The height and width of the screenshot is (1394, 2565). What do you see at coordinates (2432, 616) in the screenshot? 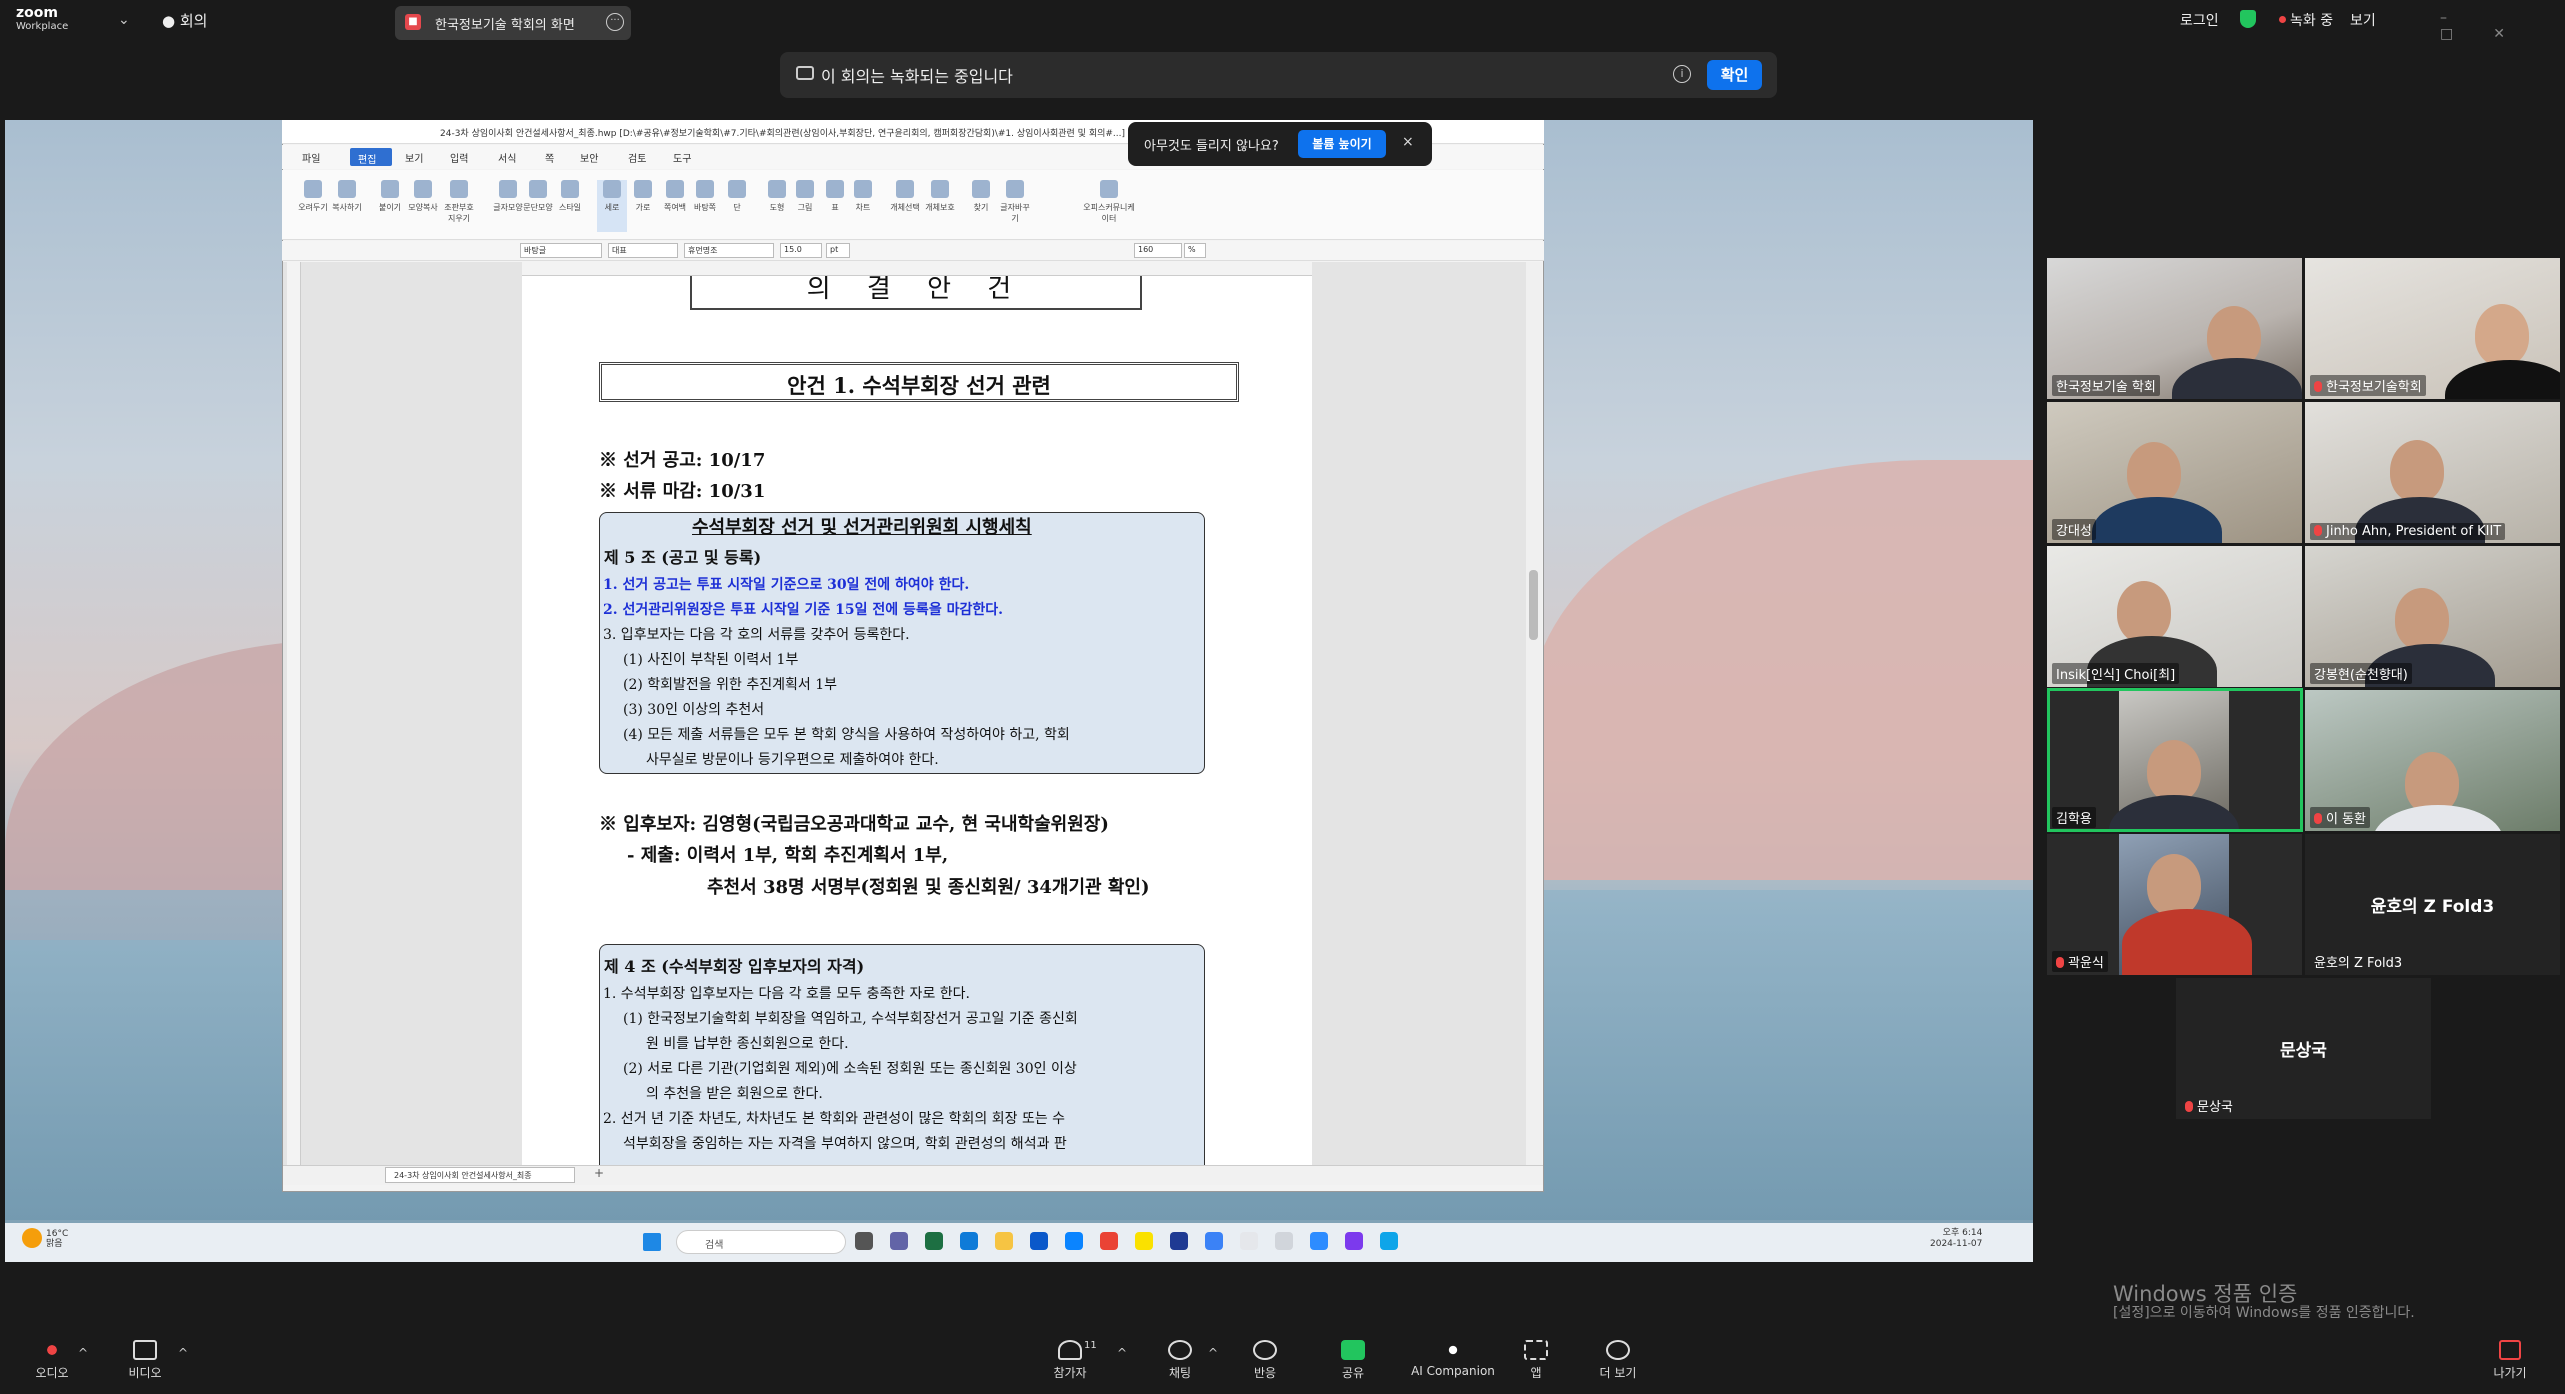
I see `video-tile: 강봉현(순천향대)` at bounding box center [2432, 616].